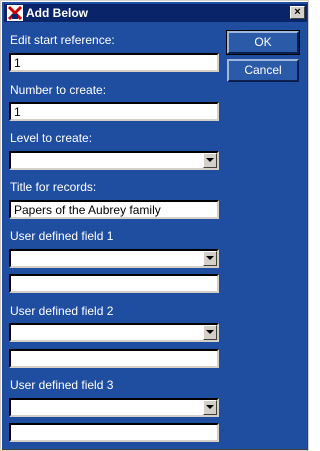 The image size is (320, 451). Describe the element at coordinates (15, 13) in the screenshot. I see `app-icon` at that location.